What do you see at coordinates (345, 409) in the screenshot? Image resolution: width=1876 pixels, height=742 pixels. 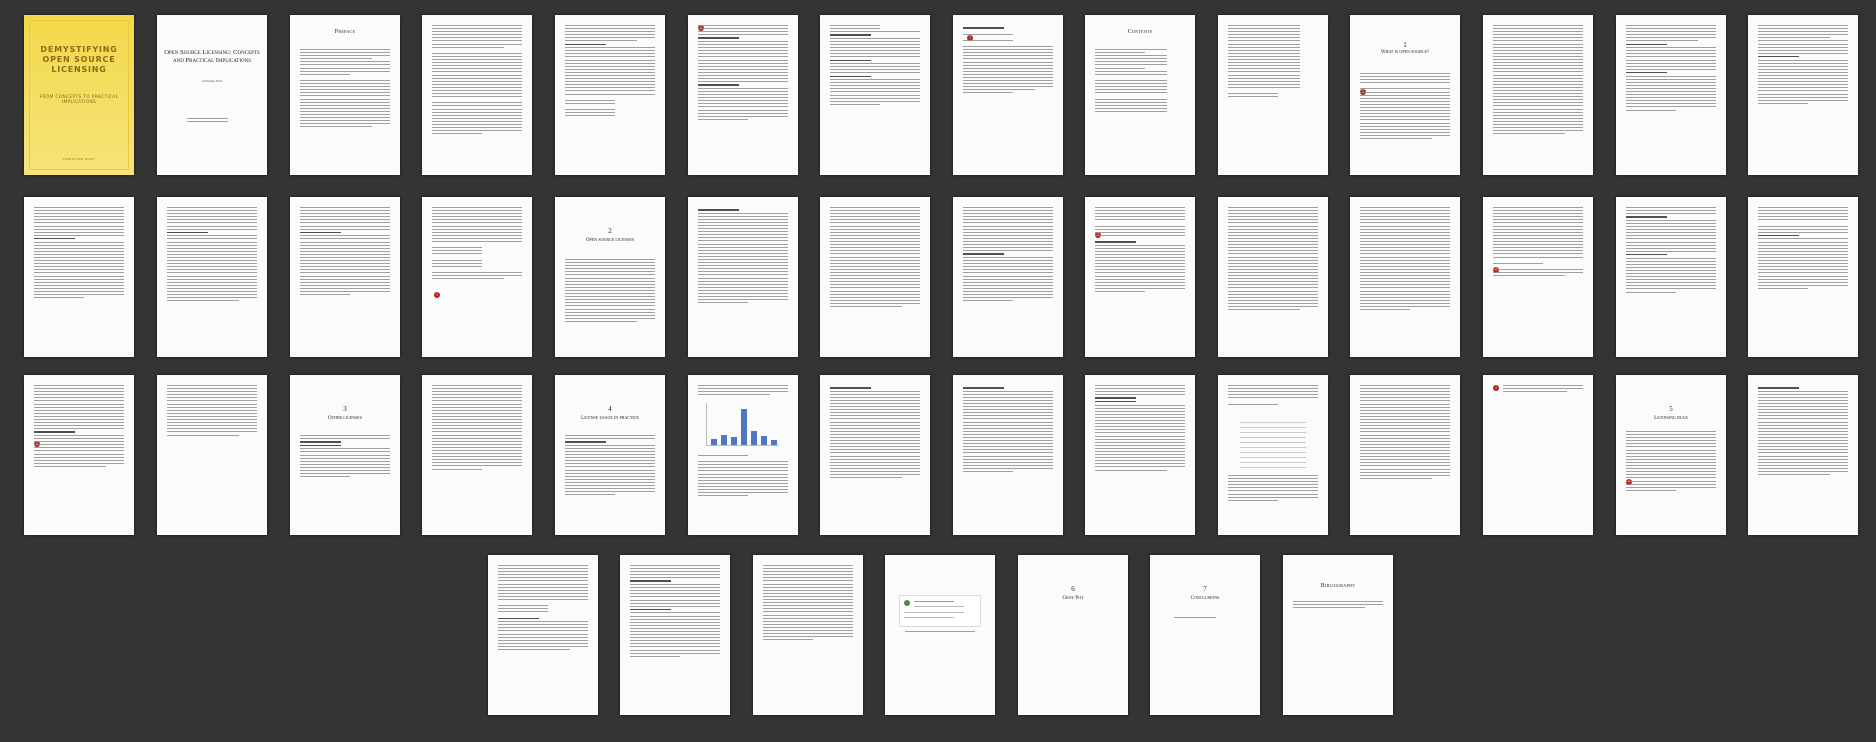 I see `chapter-number: 3` at bounding box center [345, 409].